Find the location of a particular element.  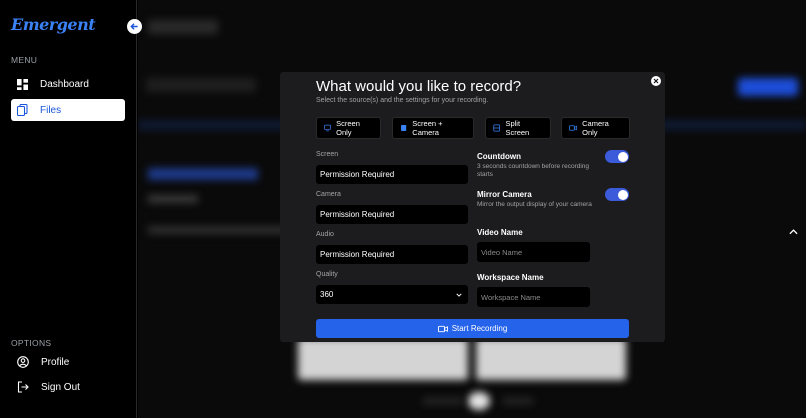

countdown-title: Countdown is located at coordinates (499, 156).